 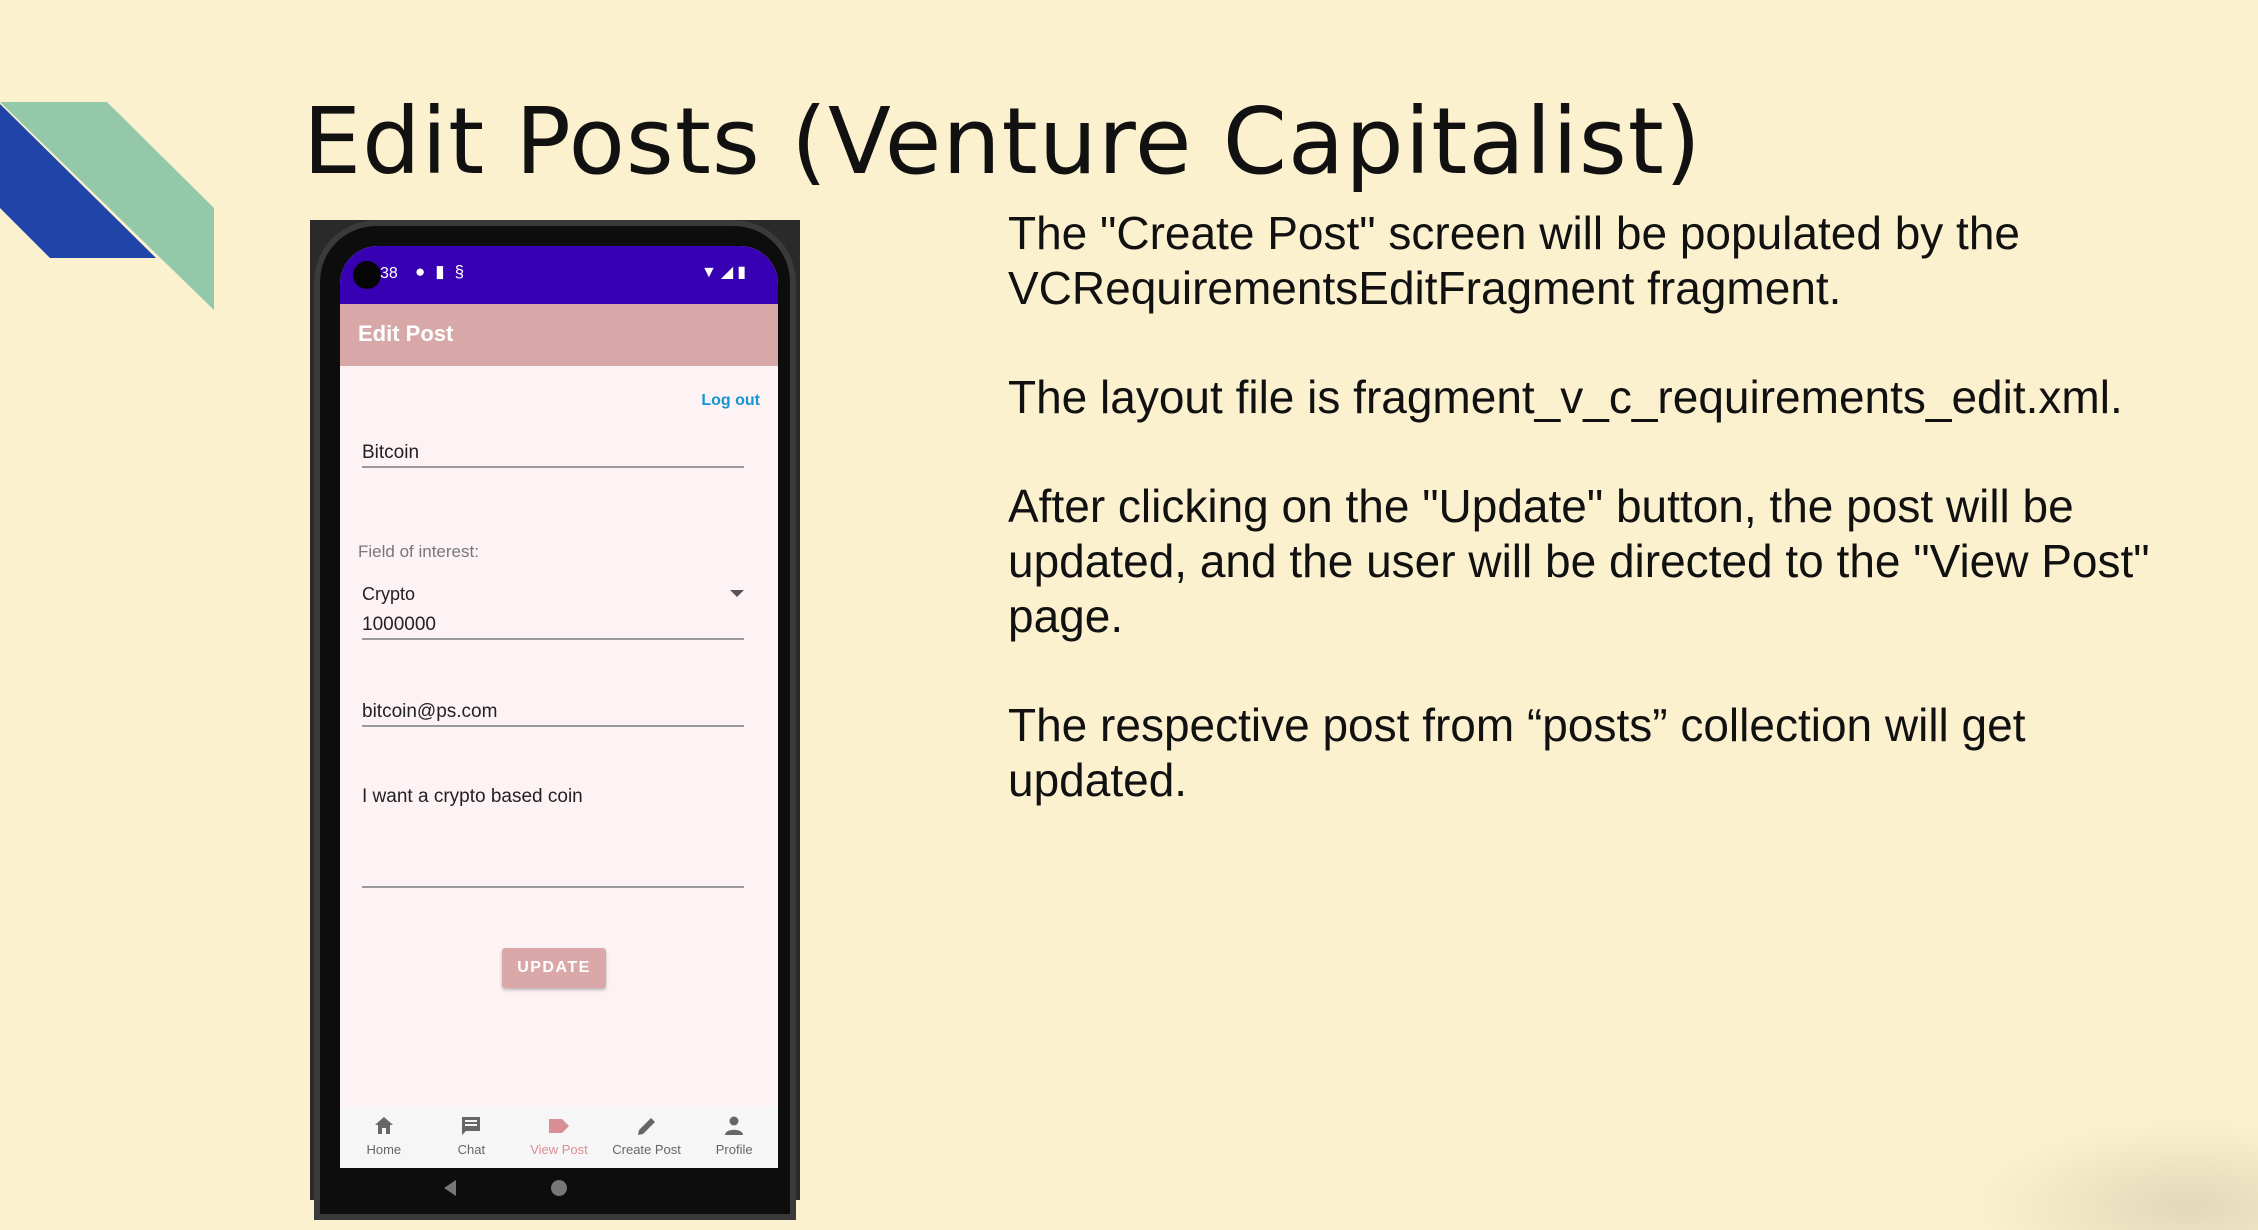 What do you see at coordinates (646, 1126) in the screenshot?
I see `pencil-icon` at bounding box center [646, 1126].